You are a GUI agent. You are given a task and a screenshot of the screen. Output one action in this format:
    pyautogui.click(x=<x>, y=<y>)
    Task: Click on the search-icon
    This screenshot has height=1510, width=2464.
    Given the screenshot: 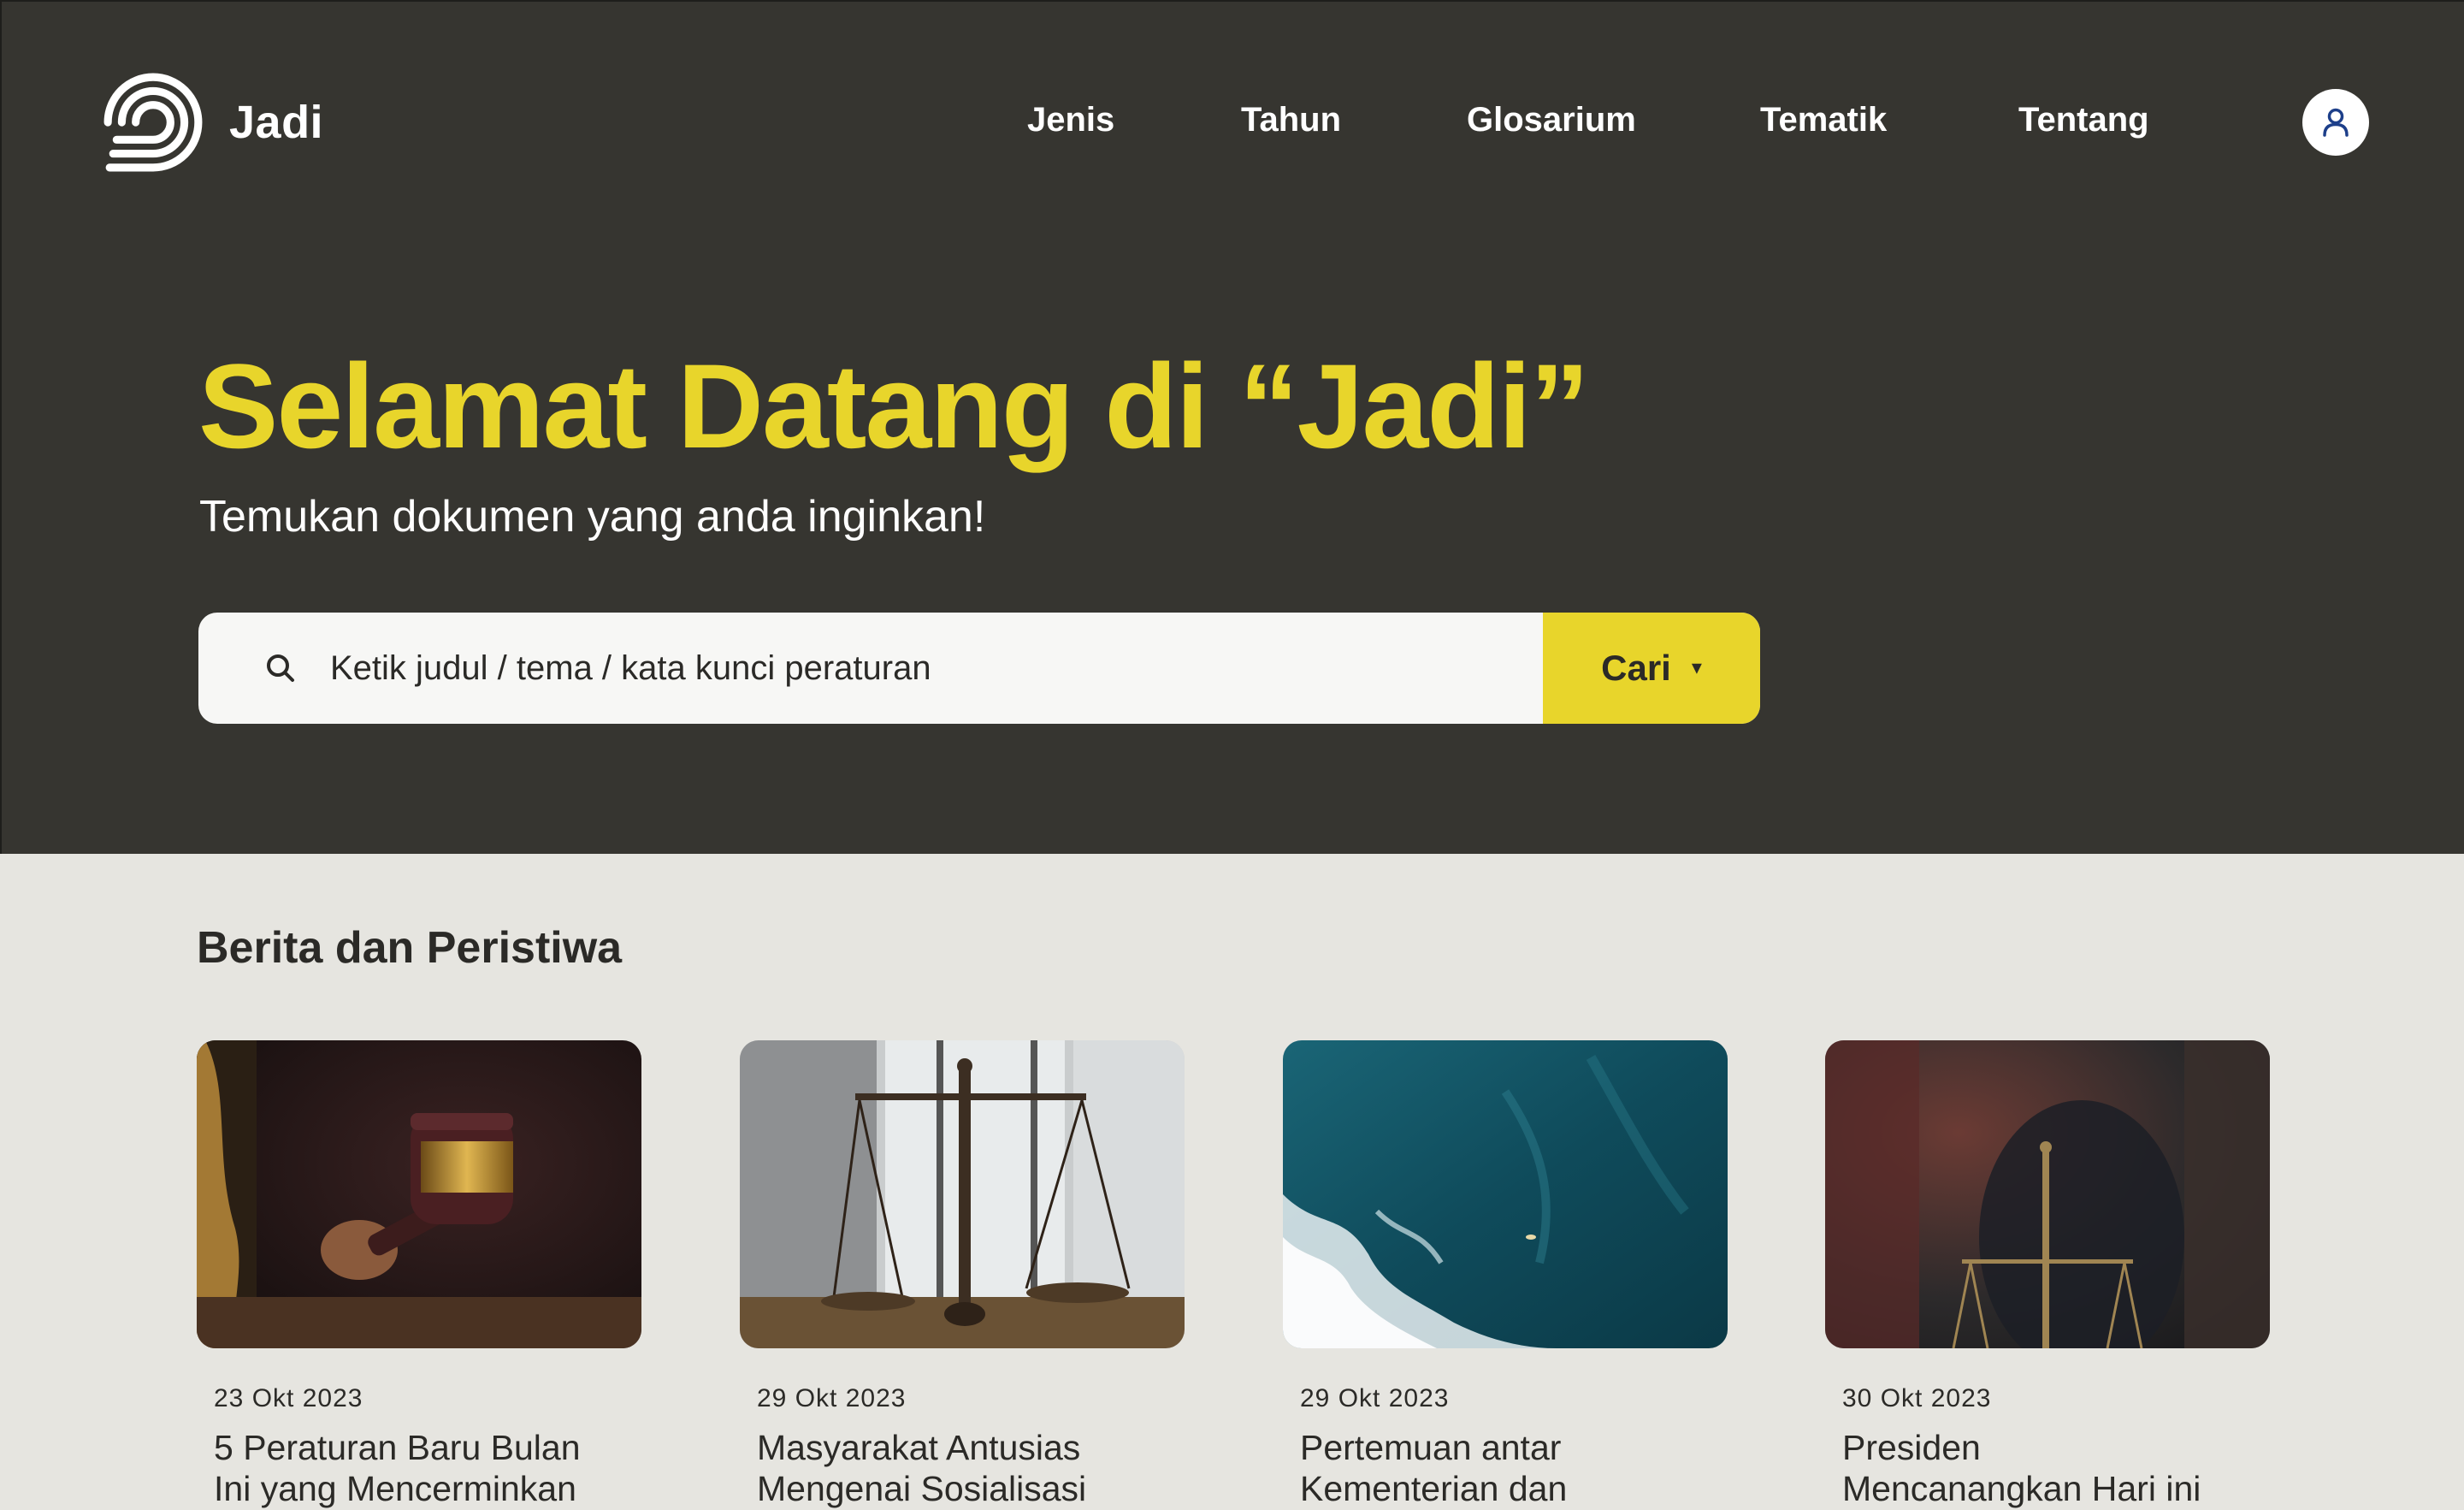 What is the action you would take?
    pyautogui.click(x=280, y=668)
    